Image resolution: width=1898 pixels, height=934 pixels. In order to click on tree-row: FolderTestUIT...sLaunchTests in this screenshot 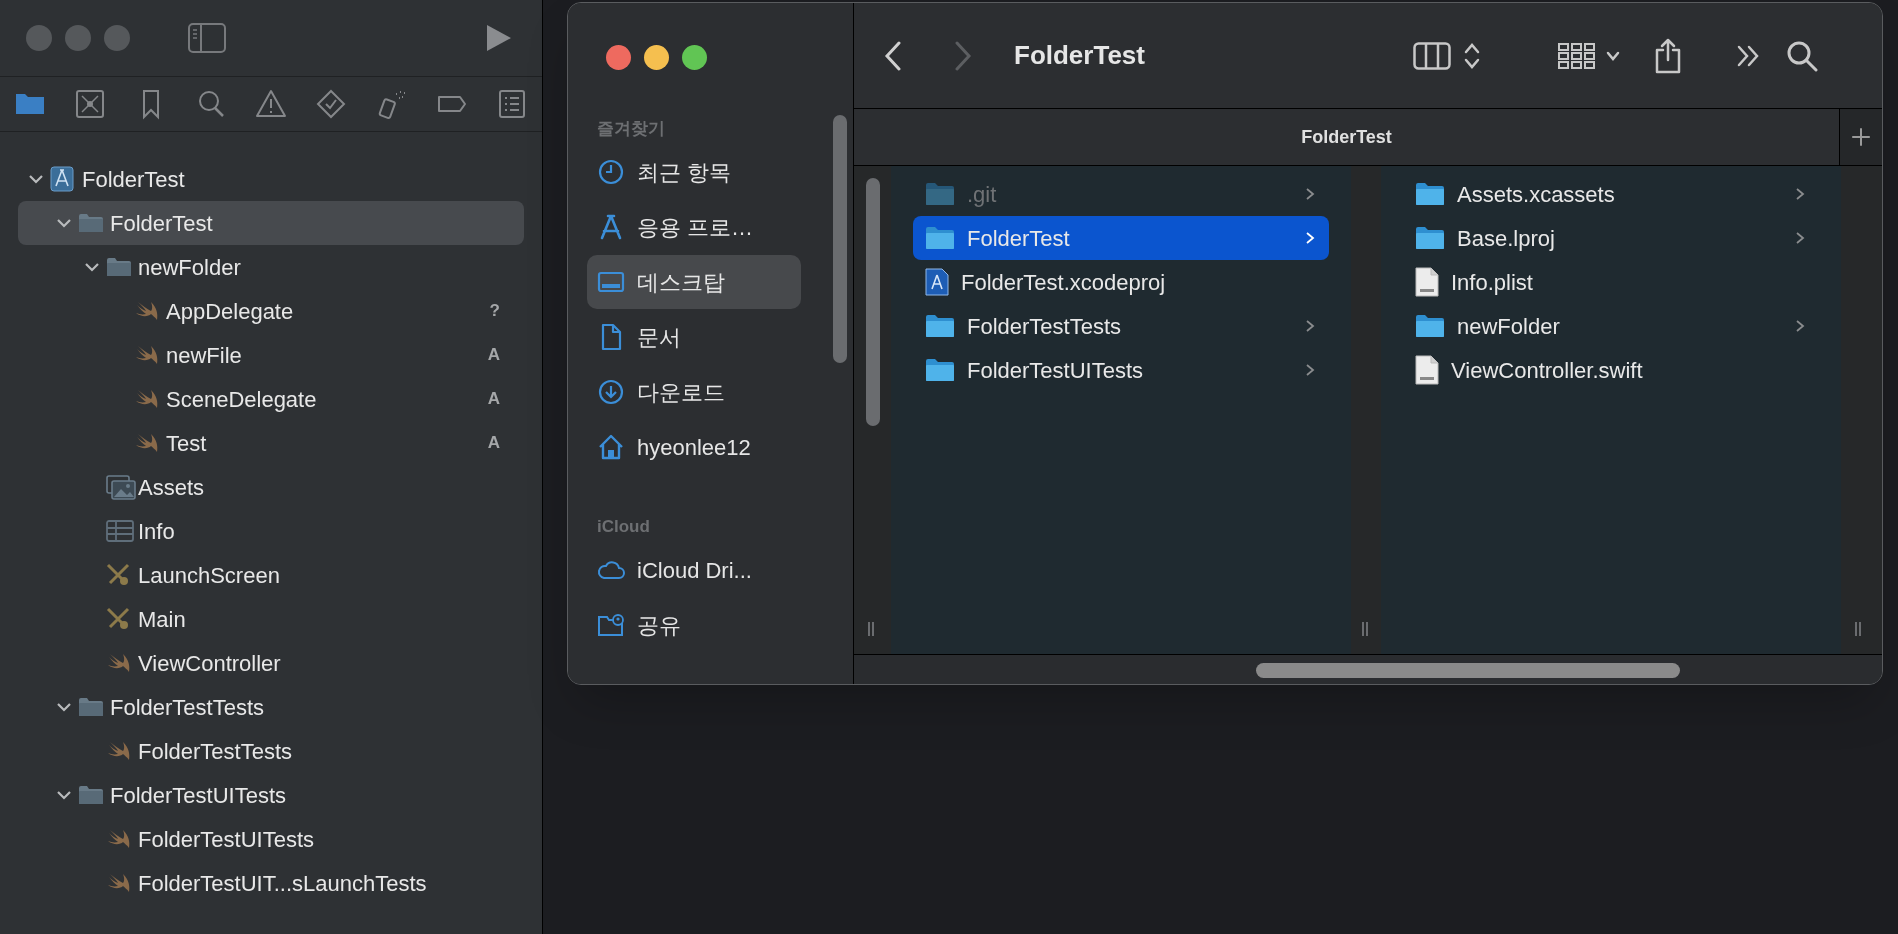, I will do `click(271, 883)`.